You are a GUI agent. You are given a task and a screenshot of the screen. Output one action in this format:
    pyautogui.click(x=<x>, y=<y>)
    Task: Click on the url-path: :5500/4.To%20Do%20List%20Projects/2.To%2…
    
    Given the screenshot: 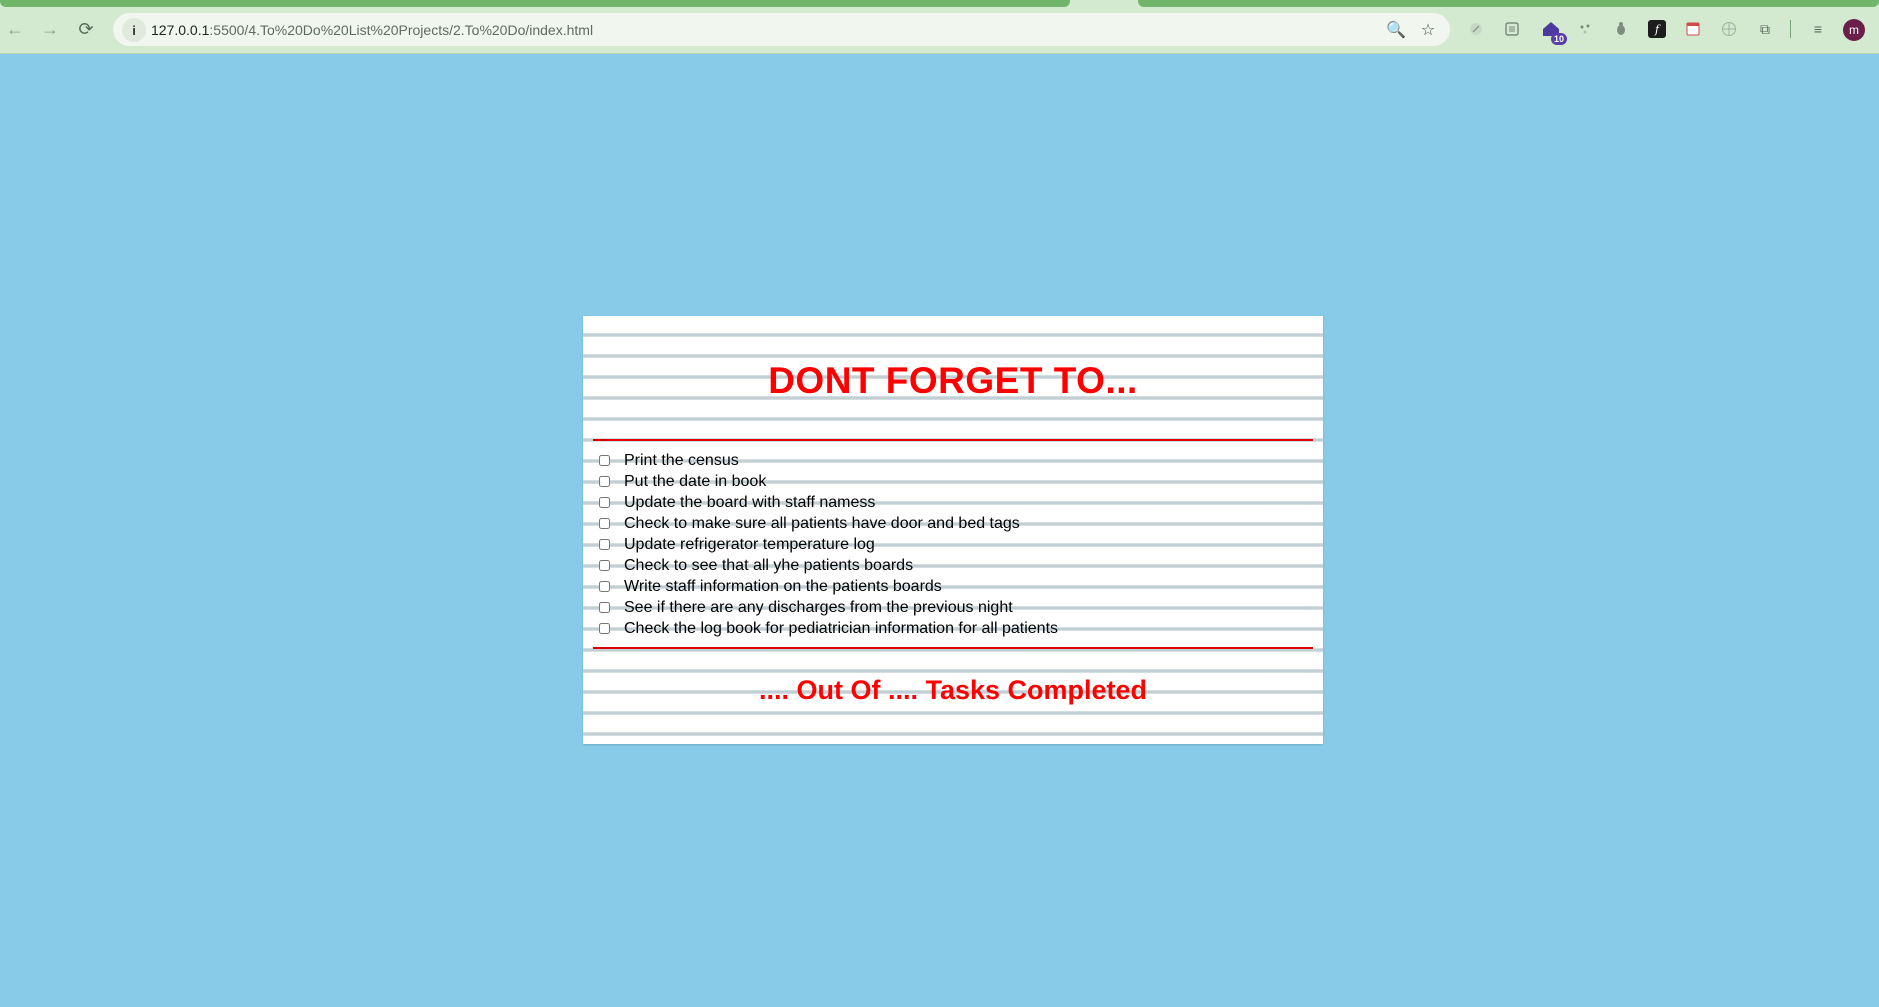 What is the action you would take?
    pyautogui.click(x=401, y=30)
    